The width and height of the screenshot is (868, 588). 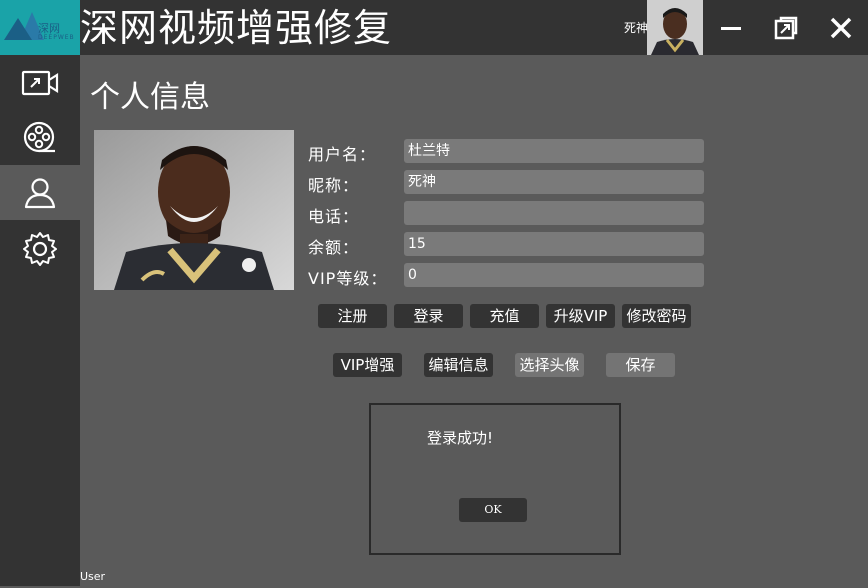 What do you see at coordinates (474, 576) in the screenshot?
I see `status-bar: User` at bounding box center [474, 576].